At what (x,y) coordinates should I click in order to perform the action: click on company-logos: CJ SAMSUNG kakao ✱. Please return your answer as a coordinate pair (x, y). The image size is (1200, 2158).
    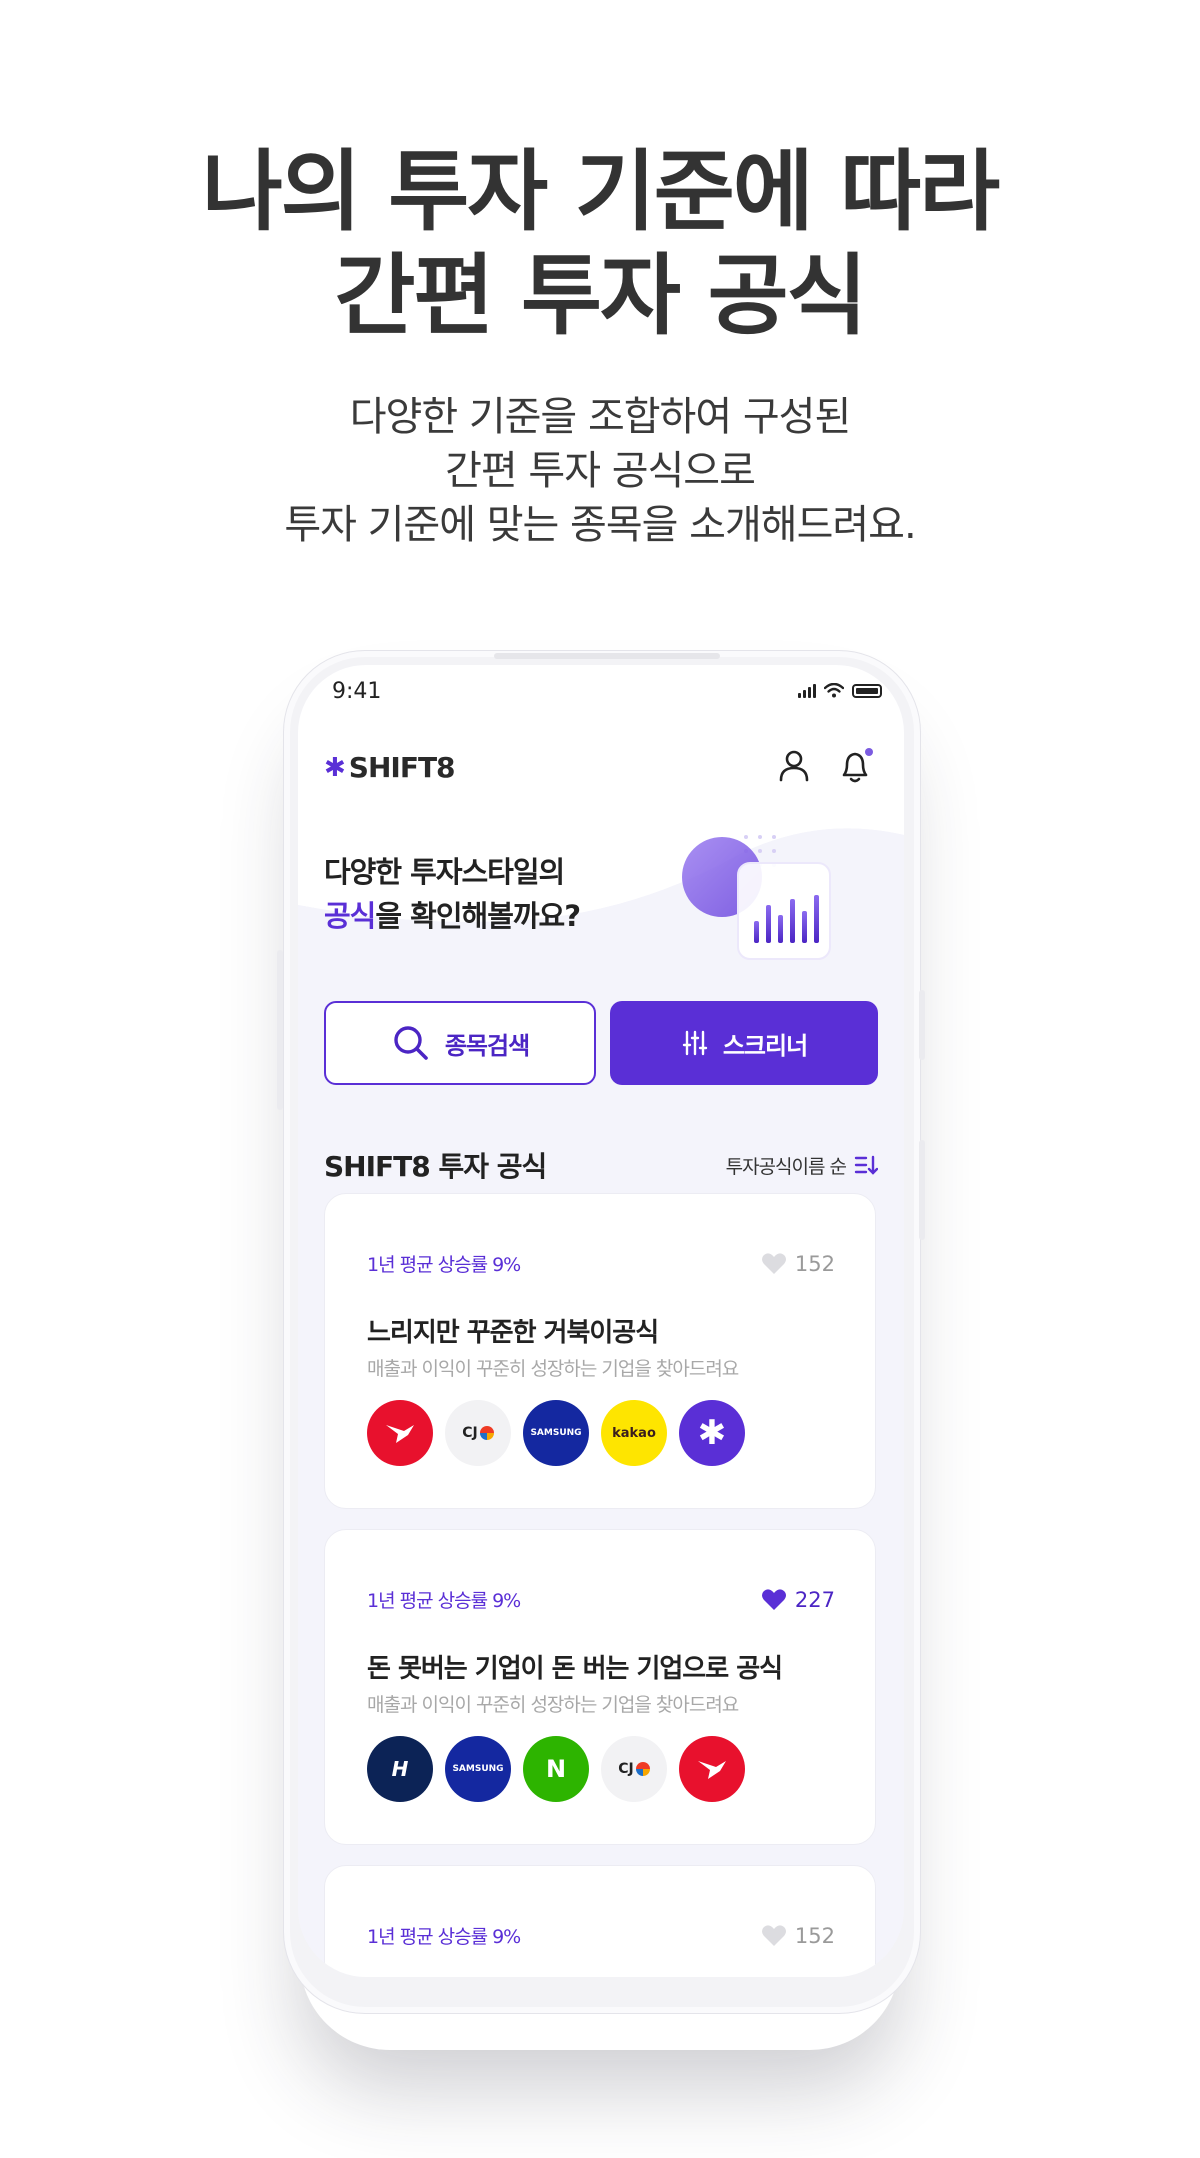
    Looking at the image, I should click on (556, 1433).